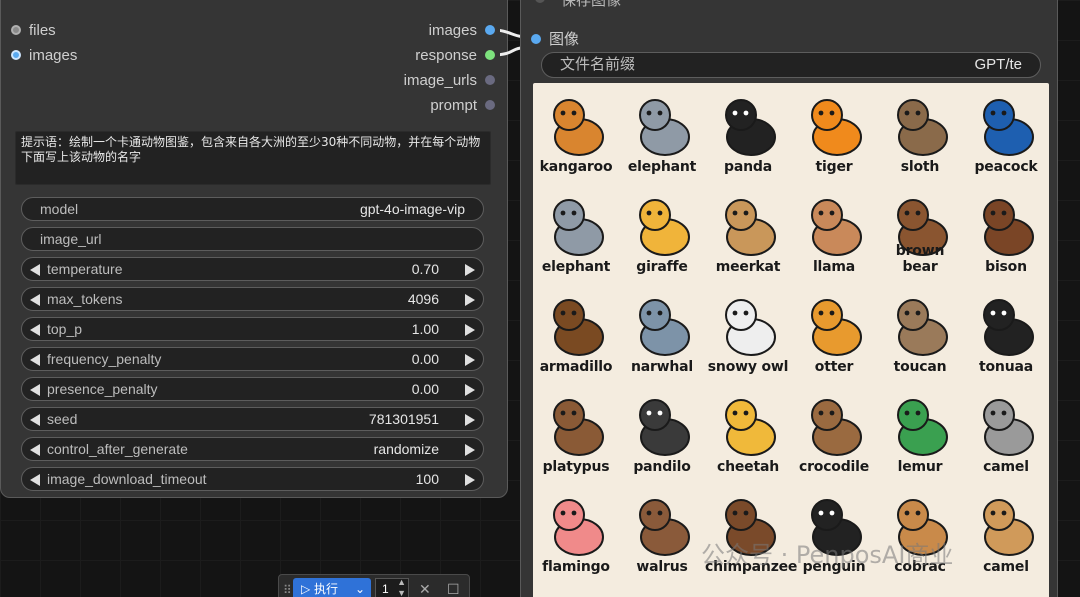 This screenshot has width=1080, height=597. What do you see at coordinates (374, 585) in the screenshot?
I see `queue-toolbar: ⠿ ▷ 执行 ⌄ 1 ▲ ▼ ✕ ☐` at bounding box center [374, 585].